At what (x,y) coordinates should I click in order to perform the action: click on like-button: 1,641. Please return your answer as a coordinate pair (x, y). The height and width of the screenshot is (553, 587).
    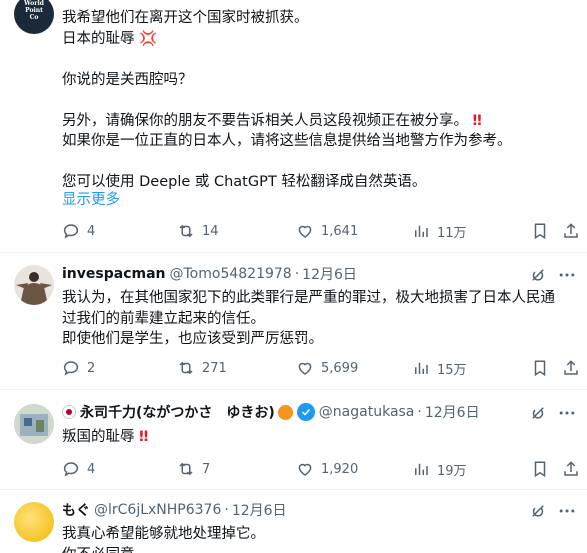
    Looking at the image, I should click on (327, 231).